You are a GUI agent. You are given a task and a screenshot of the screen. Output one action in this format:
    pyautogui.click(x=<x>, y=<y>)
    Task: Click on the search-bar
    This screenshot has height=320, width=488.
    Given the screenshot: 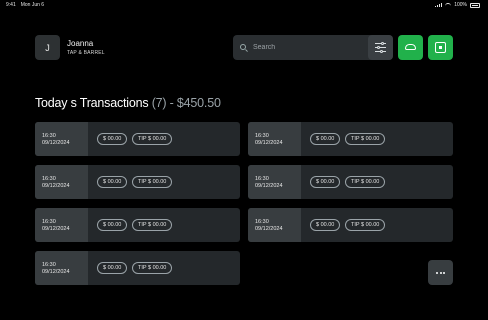 What is the action you would take?
    pyautogui.click(x=313, y=47)
    